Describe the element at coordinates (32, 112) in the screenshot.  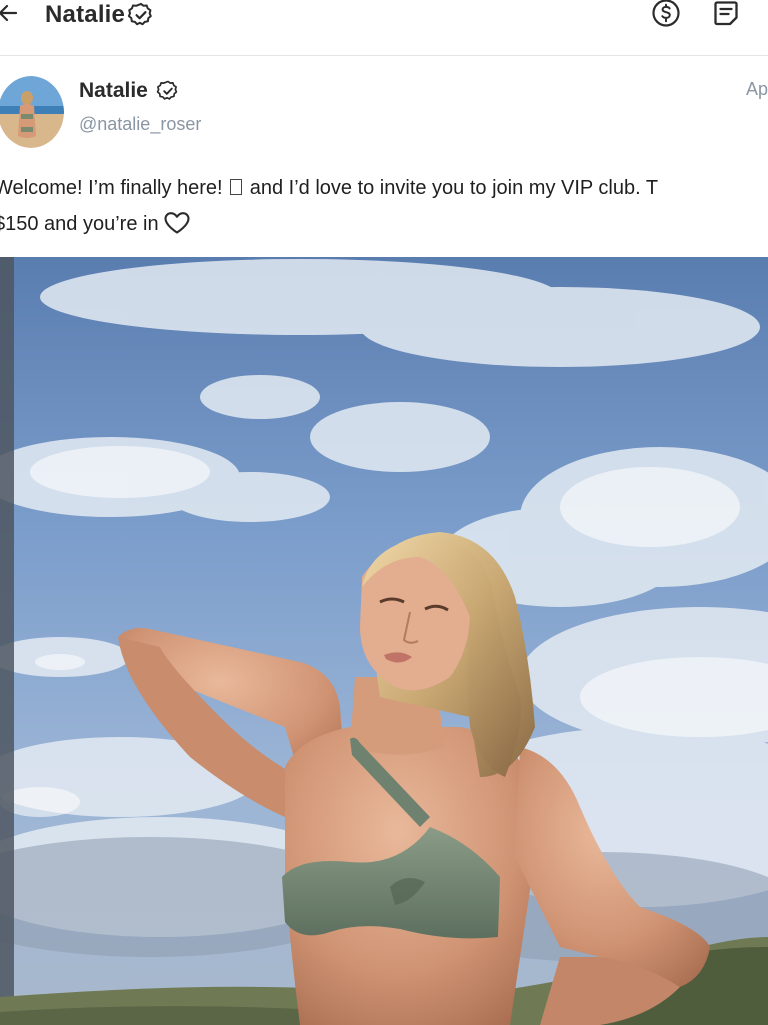
I see `avatar` at that location.